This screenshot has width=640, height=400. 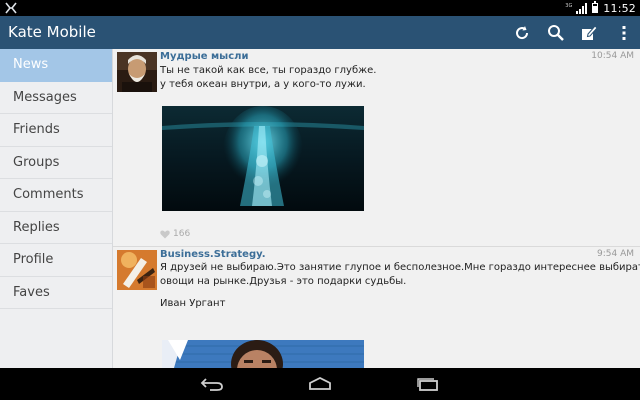 I want to click on overflow-menu-button, so click(x=624, y=32).